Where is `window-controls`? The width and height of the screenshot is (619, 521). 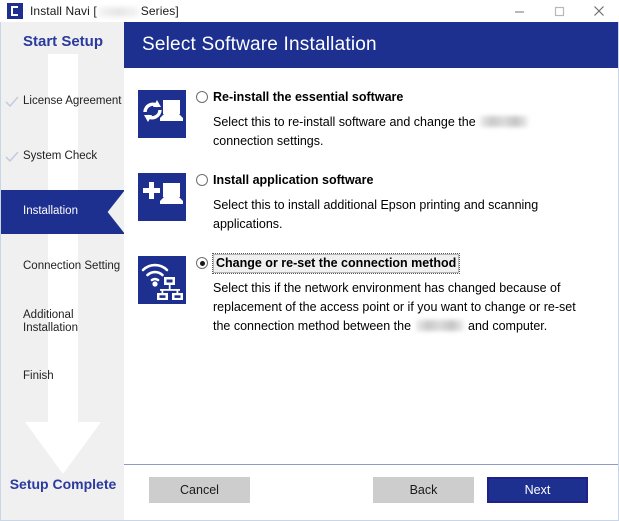 window-controls is located at coordinates (559, 11).